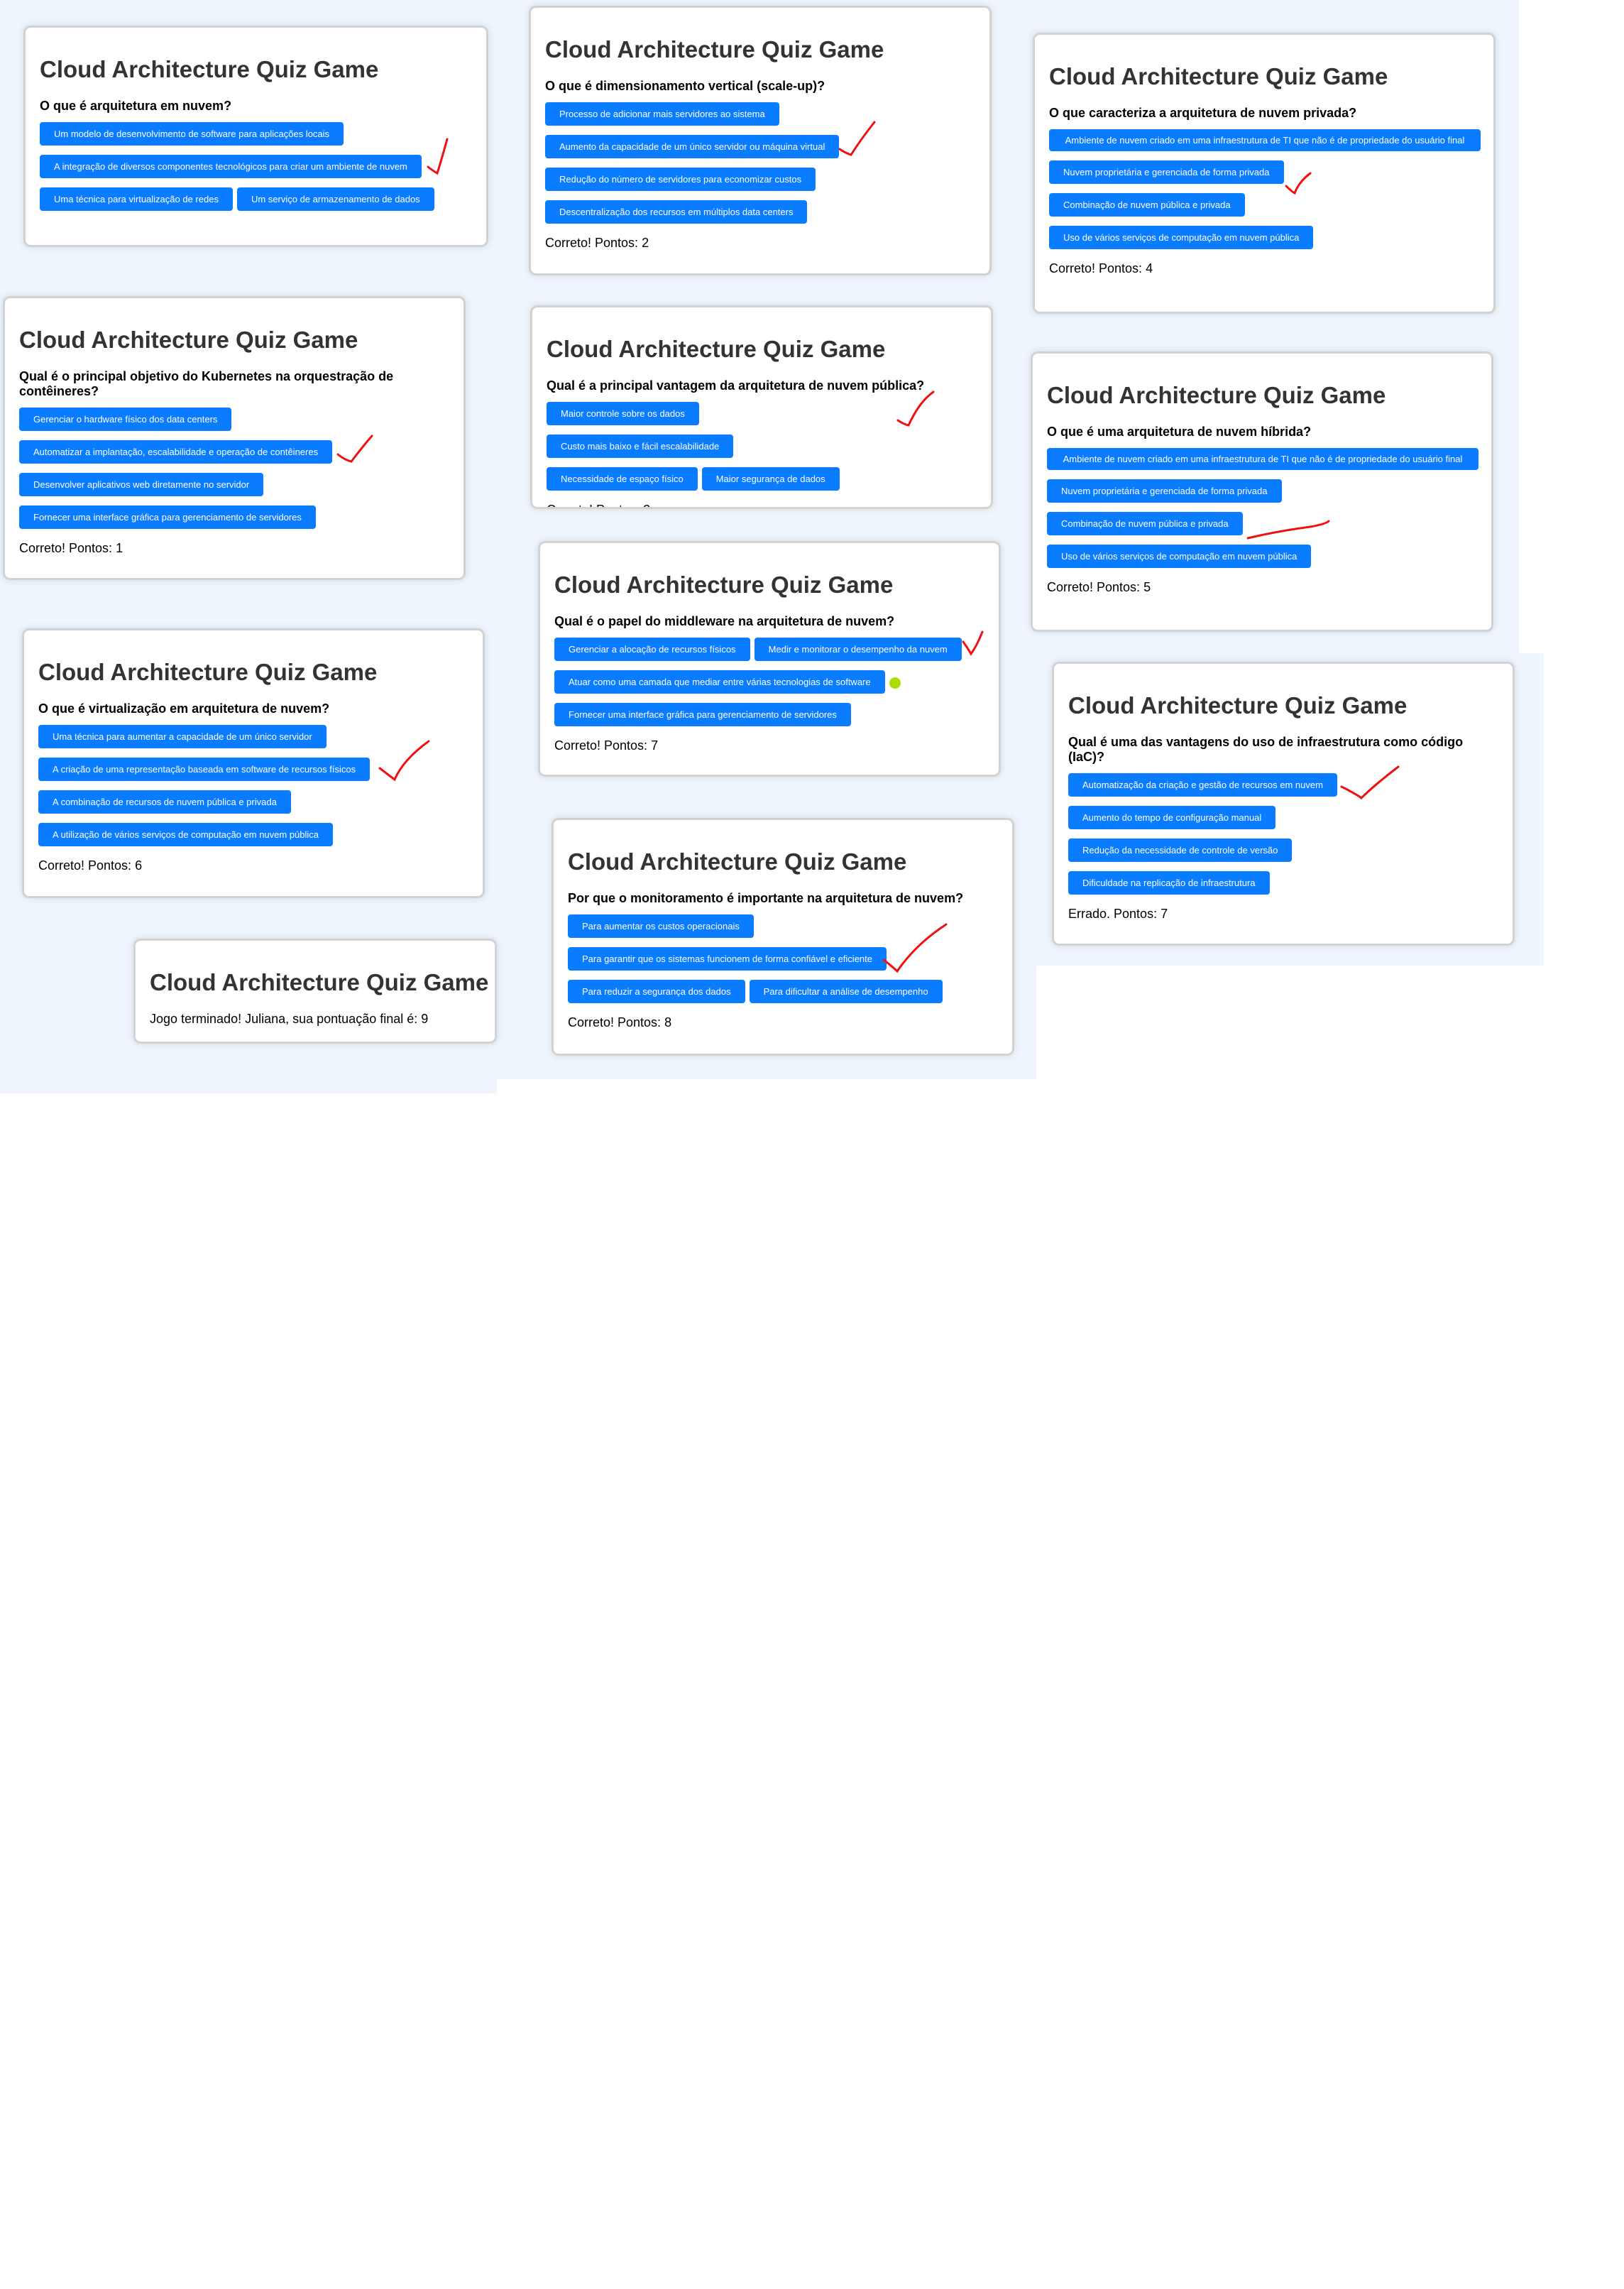 The image size is (1624, 2289). Describe the element at coordinates (136, 106) in the screenshot. I see `question-text: O que é arquitetura em nuvem?` at that location.